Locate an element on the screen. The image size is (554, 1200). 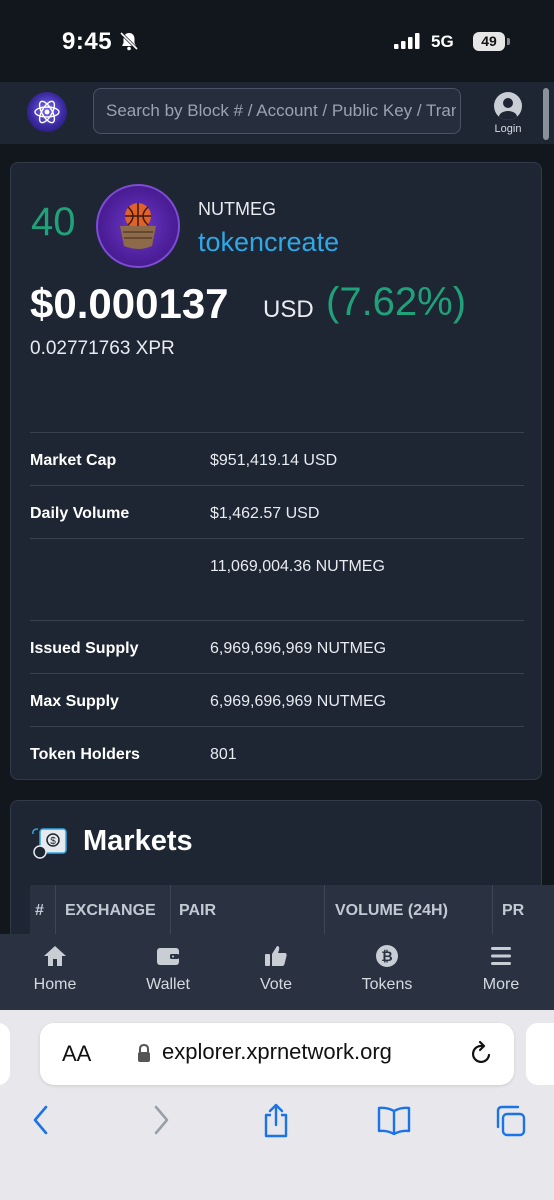
xpr-logo-icon is located at coordinates (47, 112).